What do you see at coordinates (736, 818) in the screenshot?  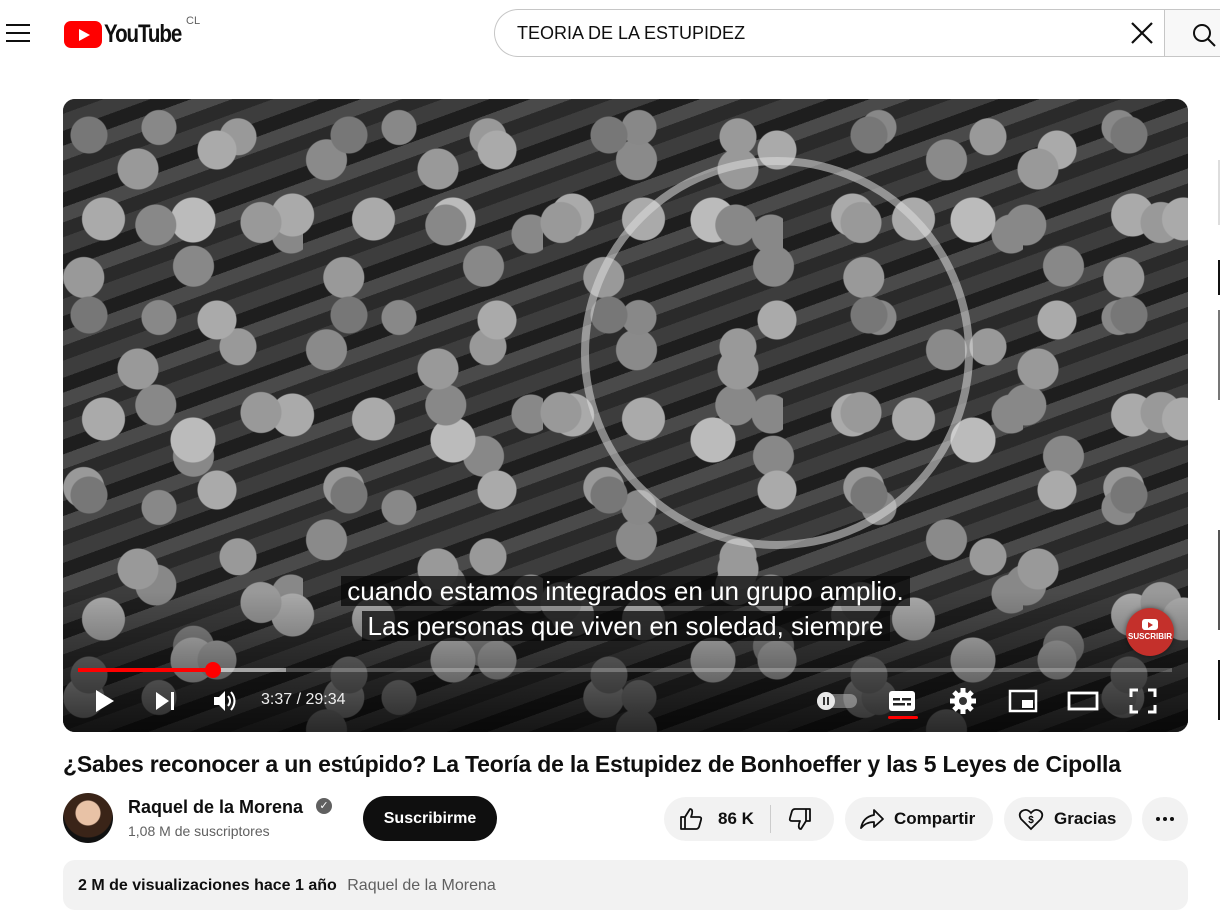 I see `like-count: 86 K` at bounding box center [736, 818].